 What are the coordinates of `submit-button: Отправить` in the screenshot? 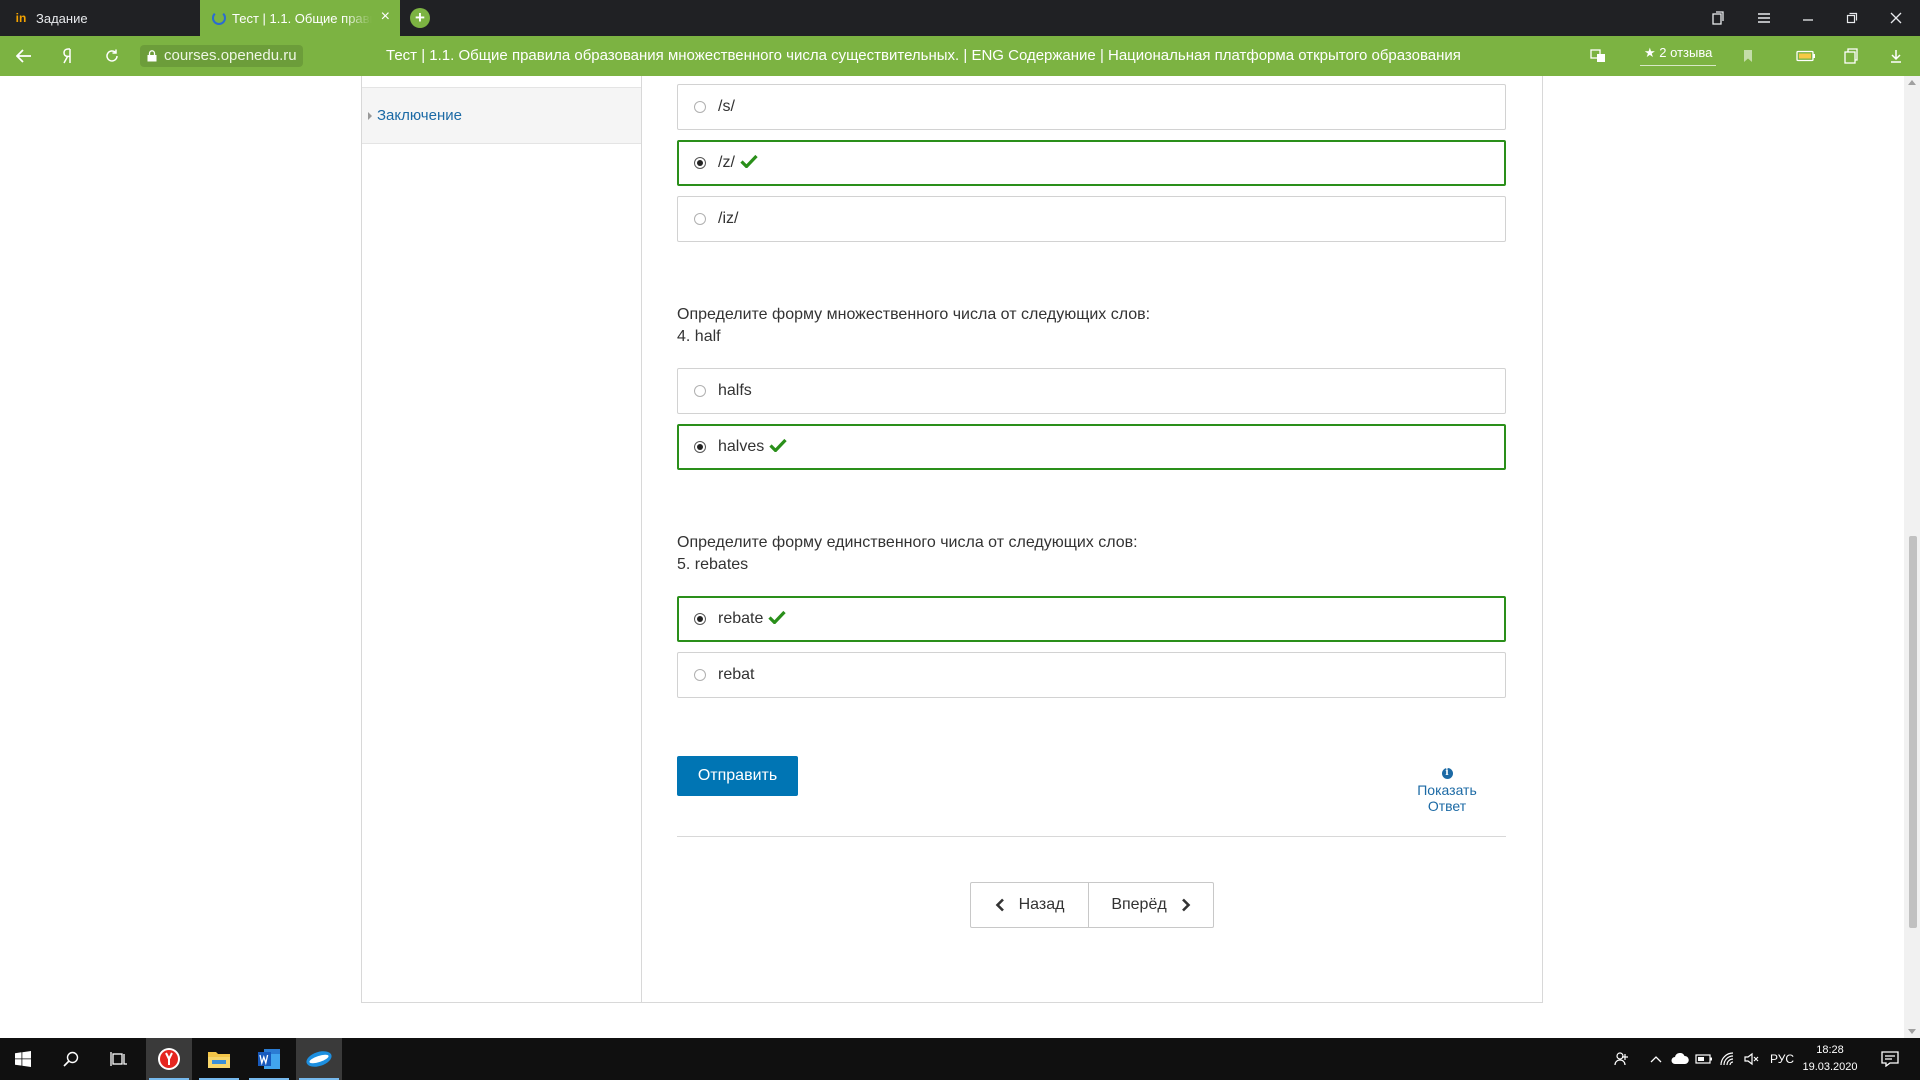 It's located at (737, 776).